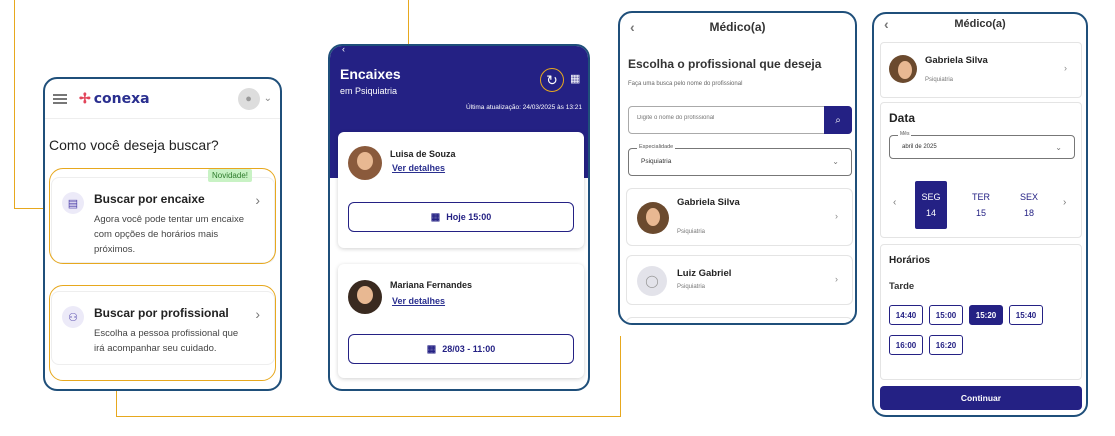 Image resolution: width=1115 pixels, height=436 pixels. Describe the element at coordinates (981, 205) in the screenshot. I see `day-option: TER 15` at that location.